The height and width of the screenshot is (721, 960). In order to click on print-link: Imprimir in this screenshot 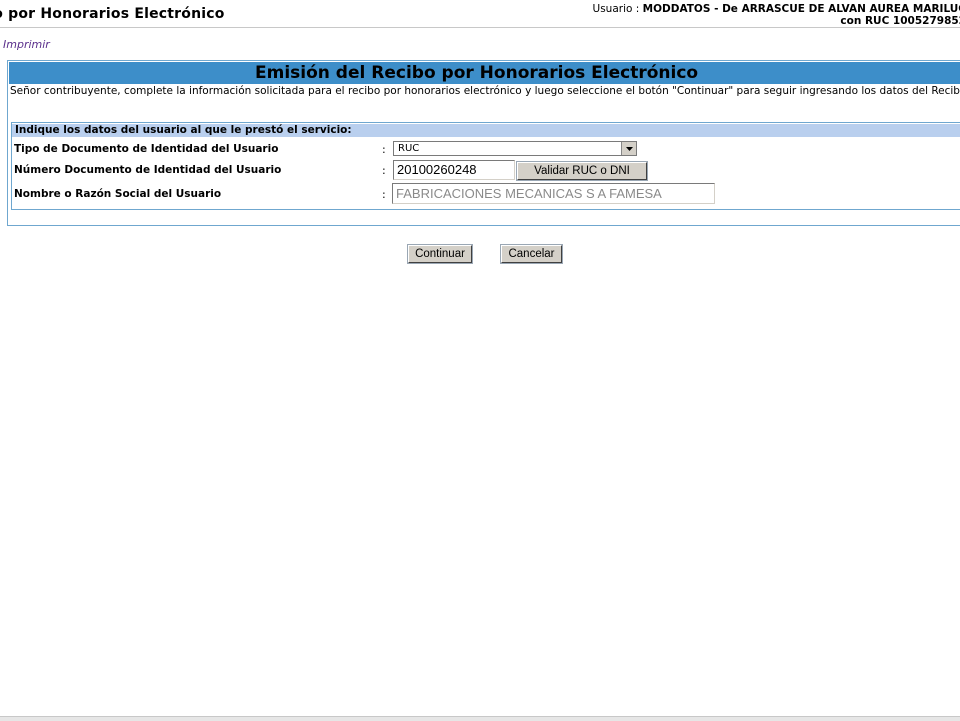, I will do `click(26, 44)`.